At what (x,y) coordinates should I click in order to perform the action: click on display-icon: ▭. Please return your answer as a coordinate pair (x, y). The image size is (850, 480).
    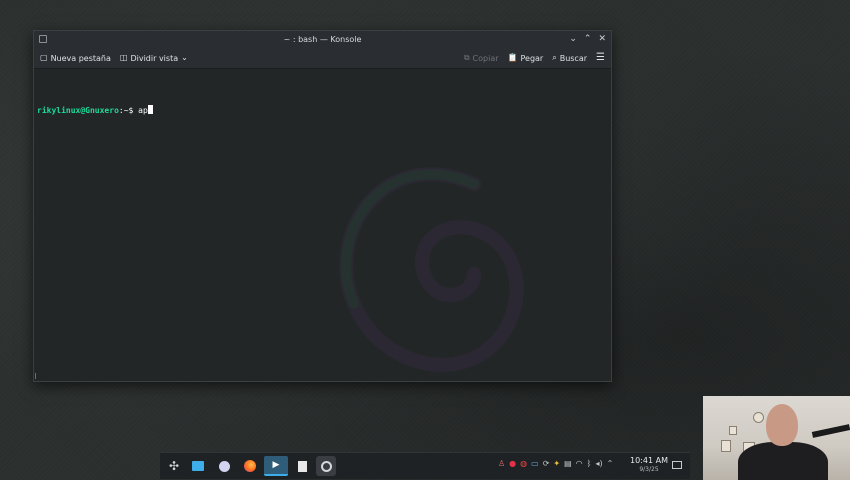
    Looking at the image, I should click on (535, 463).